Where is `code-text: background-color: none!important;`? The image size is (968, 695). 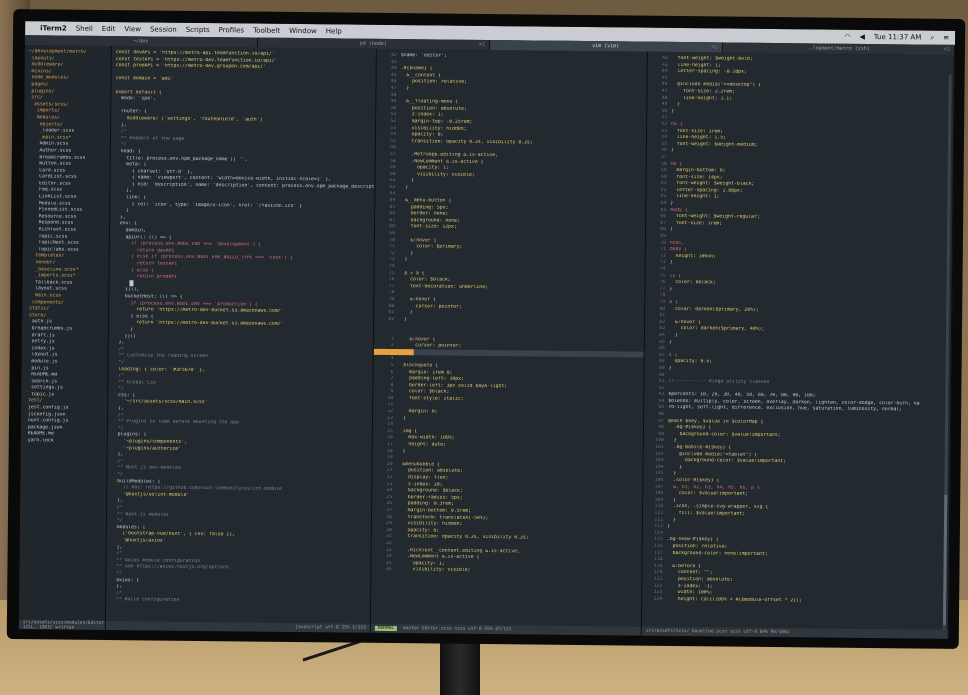 code-text: background-color: none!important; is located at coordinates (717, 553).